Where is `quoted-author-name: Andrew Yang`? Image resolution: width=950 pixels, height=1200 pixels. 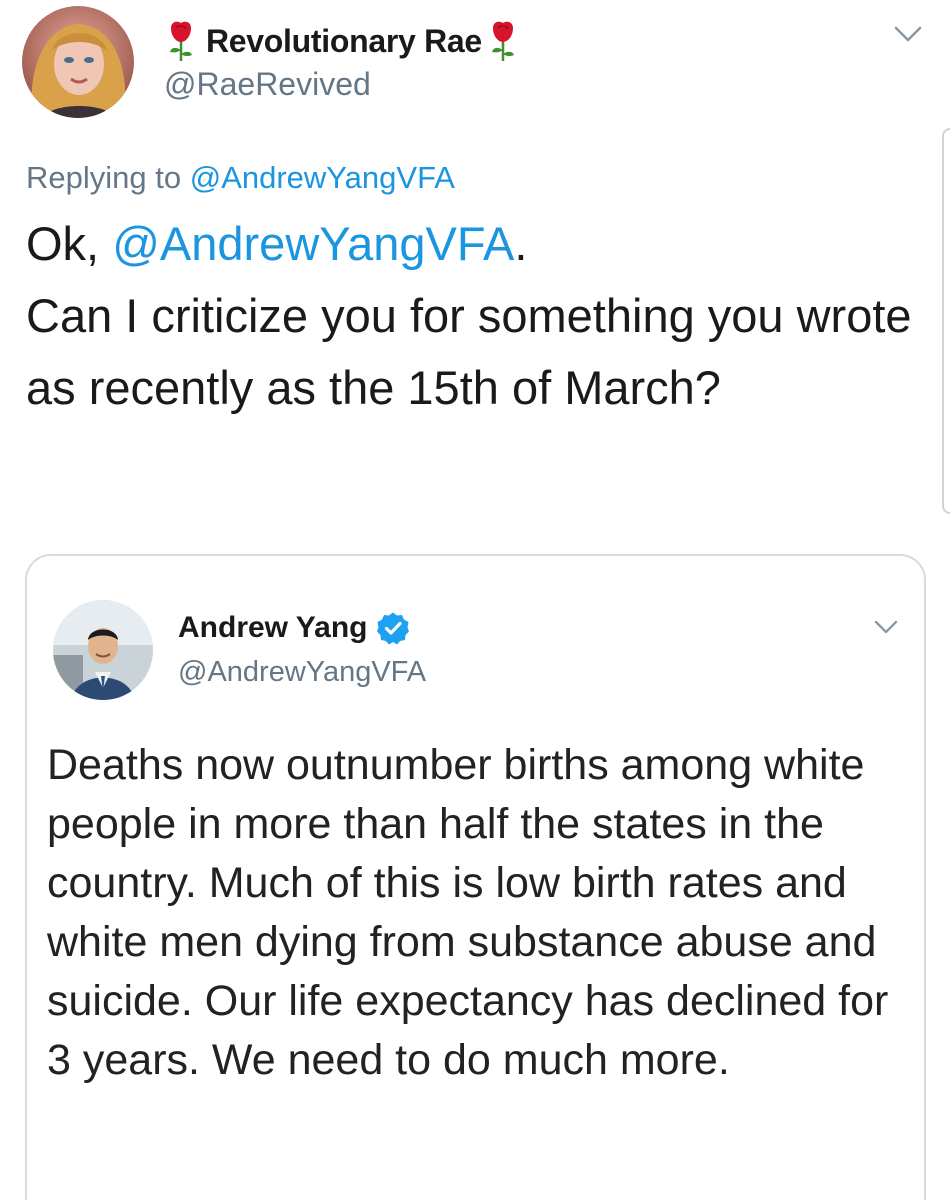 quoted-author-name: Andrew Yang is located at coordinates (294, 628).